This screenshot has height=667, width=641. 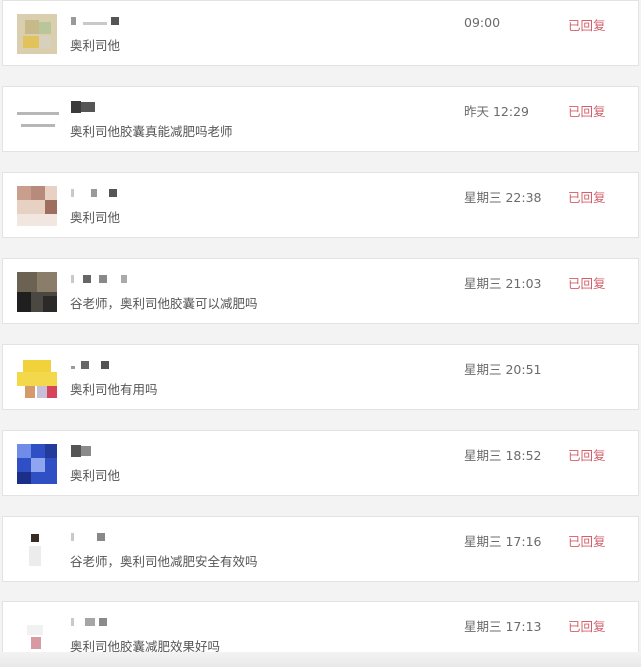 What do you see at coordinates (320, 659) in the screenshot?
I see `page-bottom-edge` at bounding box center [320, 659].